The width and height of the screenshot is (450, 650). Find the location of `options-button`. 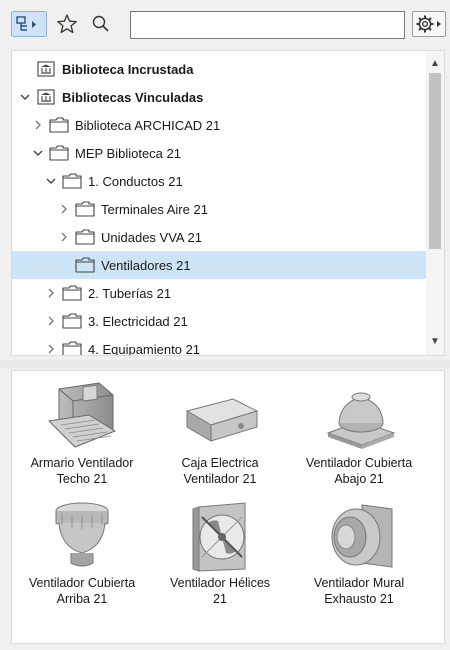

options-button is located at coordinates (429, 24).